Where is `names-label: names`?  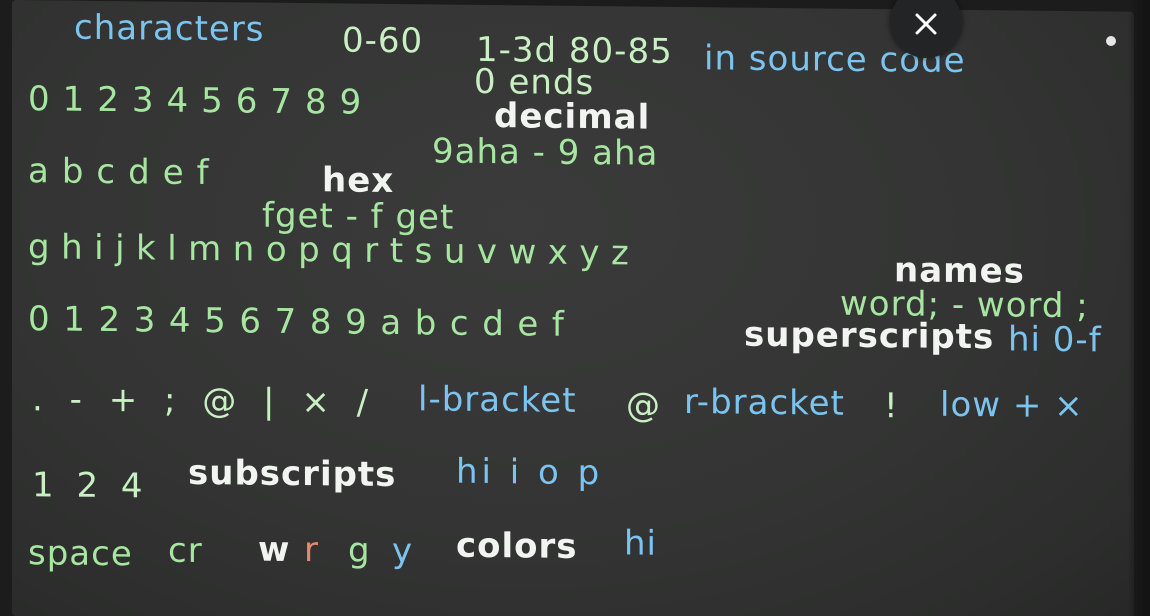
names-label: names is located at coordinates (959, 271).